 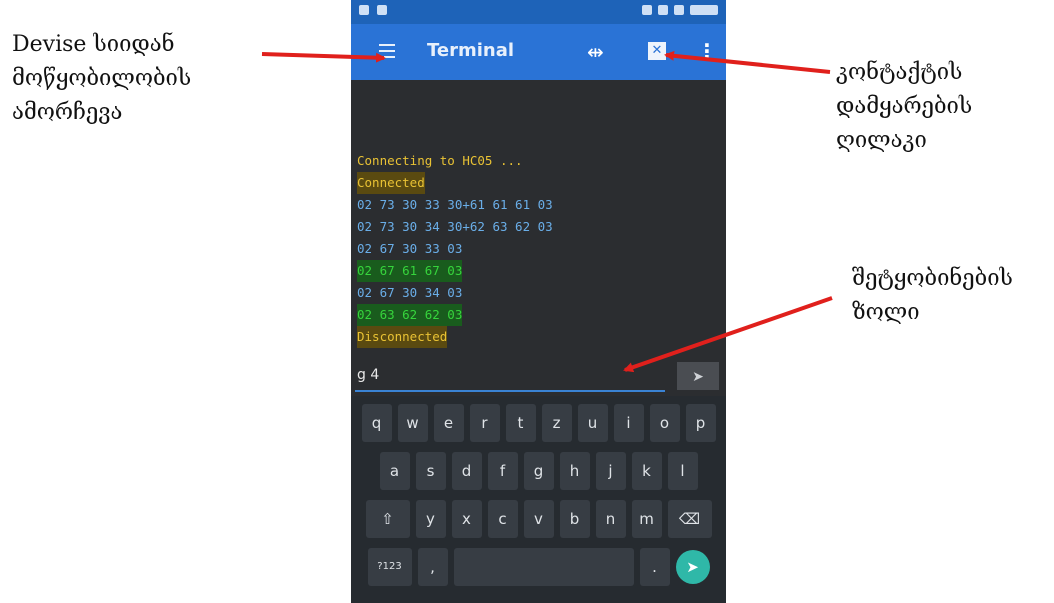 I want to click on bluetooth-icon, so click(x=647, y=10).